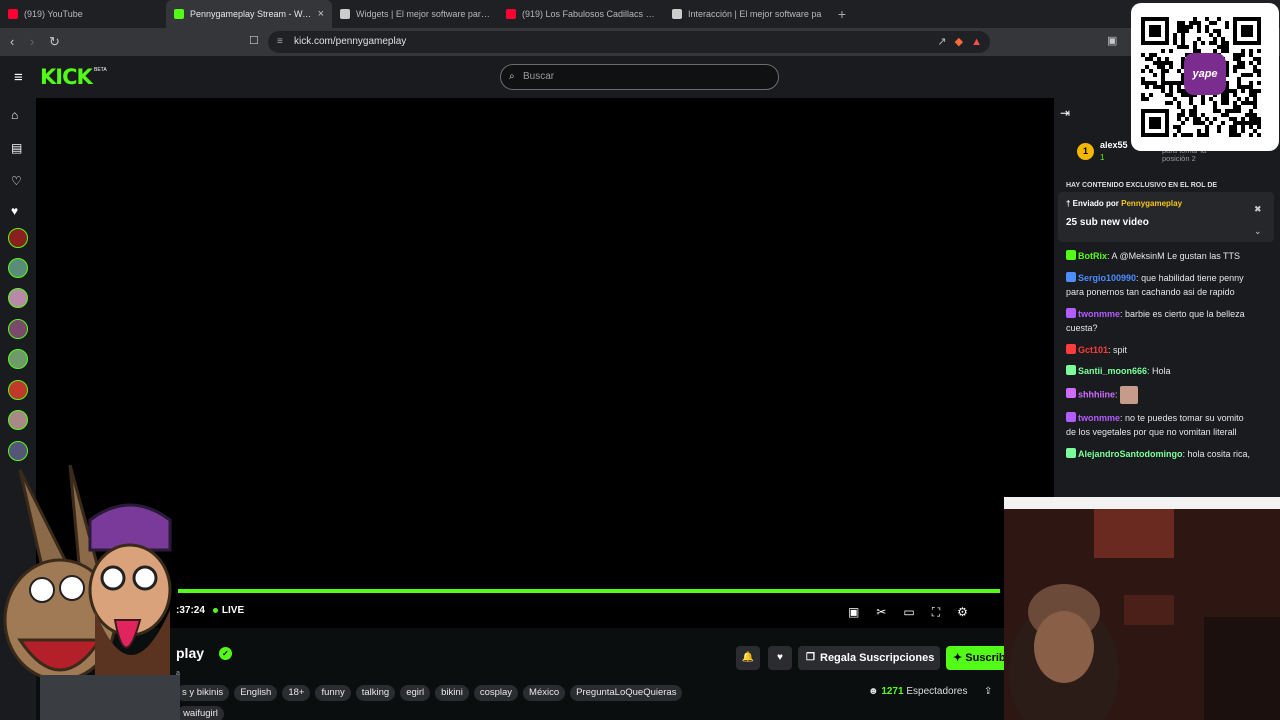 This screenshot has width=1280, height=720. I want to click on miniplayer-icon: ▣, so click(853, 612).